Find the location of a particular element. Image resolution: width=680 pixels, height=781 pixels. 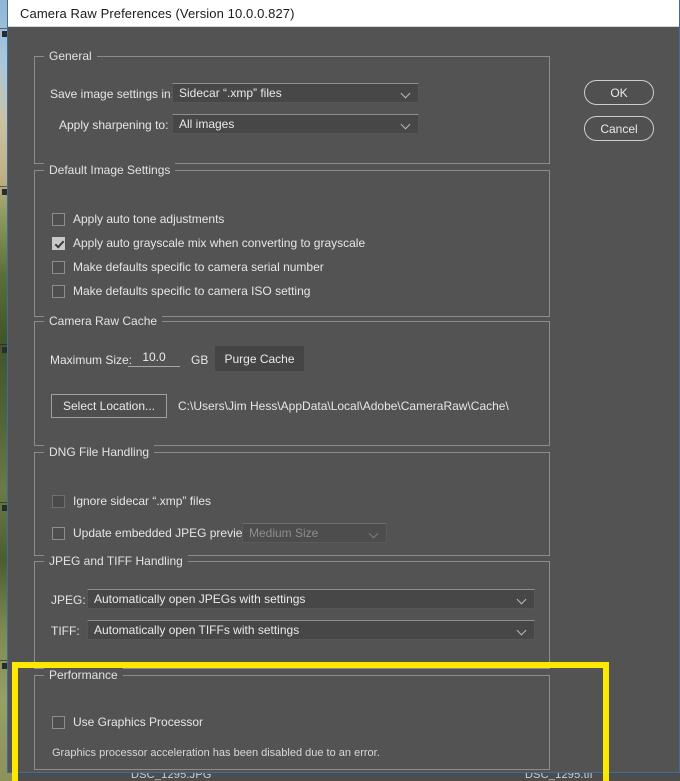

preview-size-select: Medium Size is located at coordinates (314, 533).